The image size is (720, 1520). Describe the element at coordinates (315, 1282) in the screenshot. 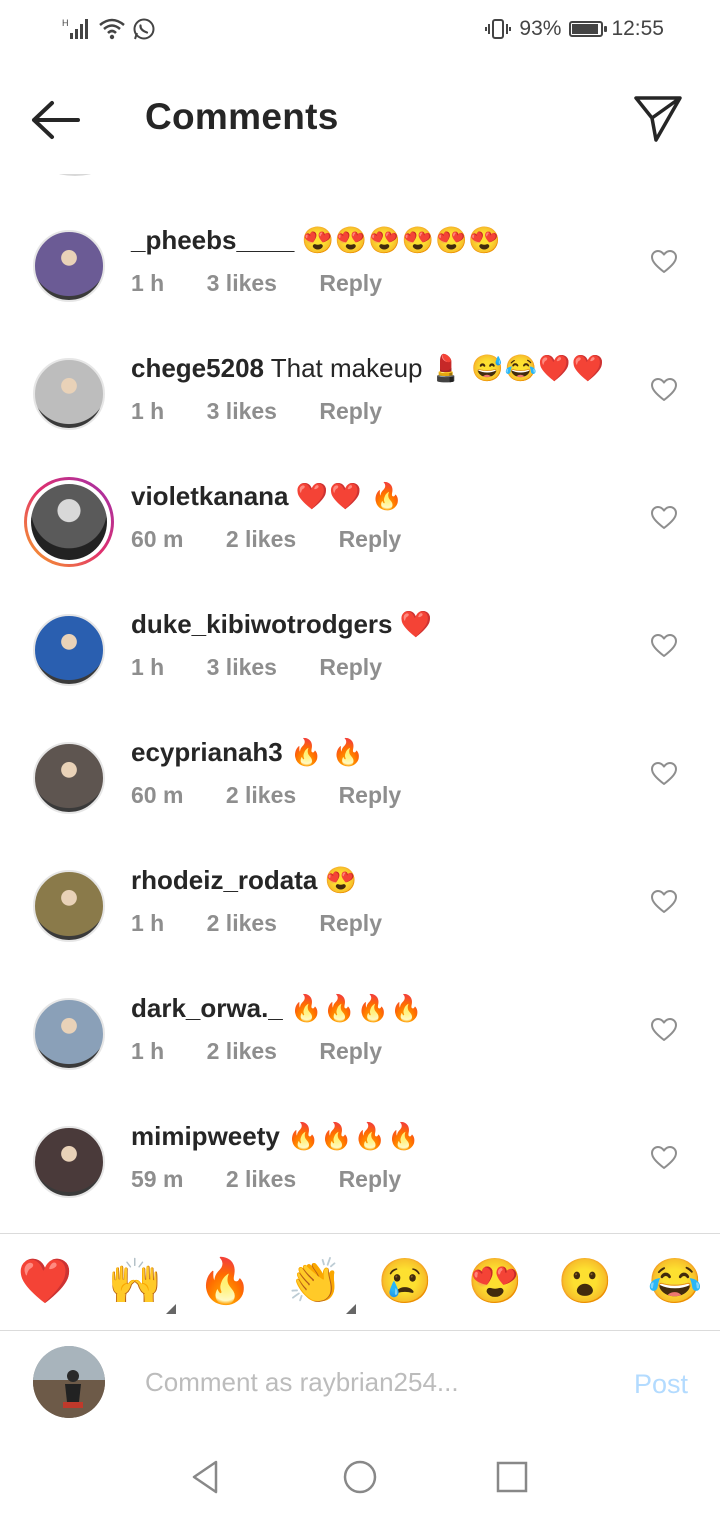

I see `reaction-clap-button: 👏` at that location.